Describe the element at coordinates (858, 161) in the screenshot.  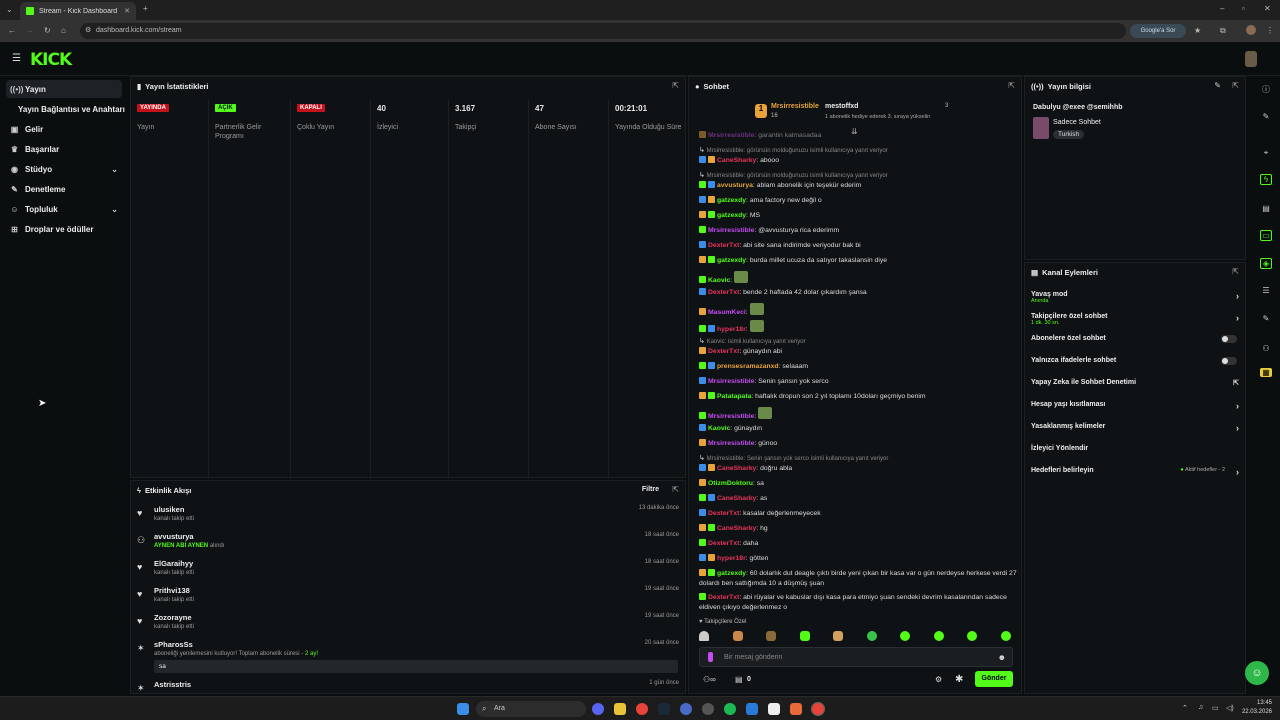
I see `chat-message: CaneSharky: abooo` at that location.